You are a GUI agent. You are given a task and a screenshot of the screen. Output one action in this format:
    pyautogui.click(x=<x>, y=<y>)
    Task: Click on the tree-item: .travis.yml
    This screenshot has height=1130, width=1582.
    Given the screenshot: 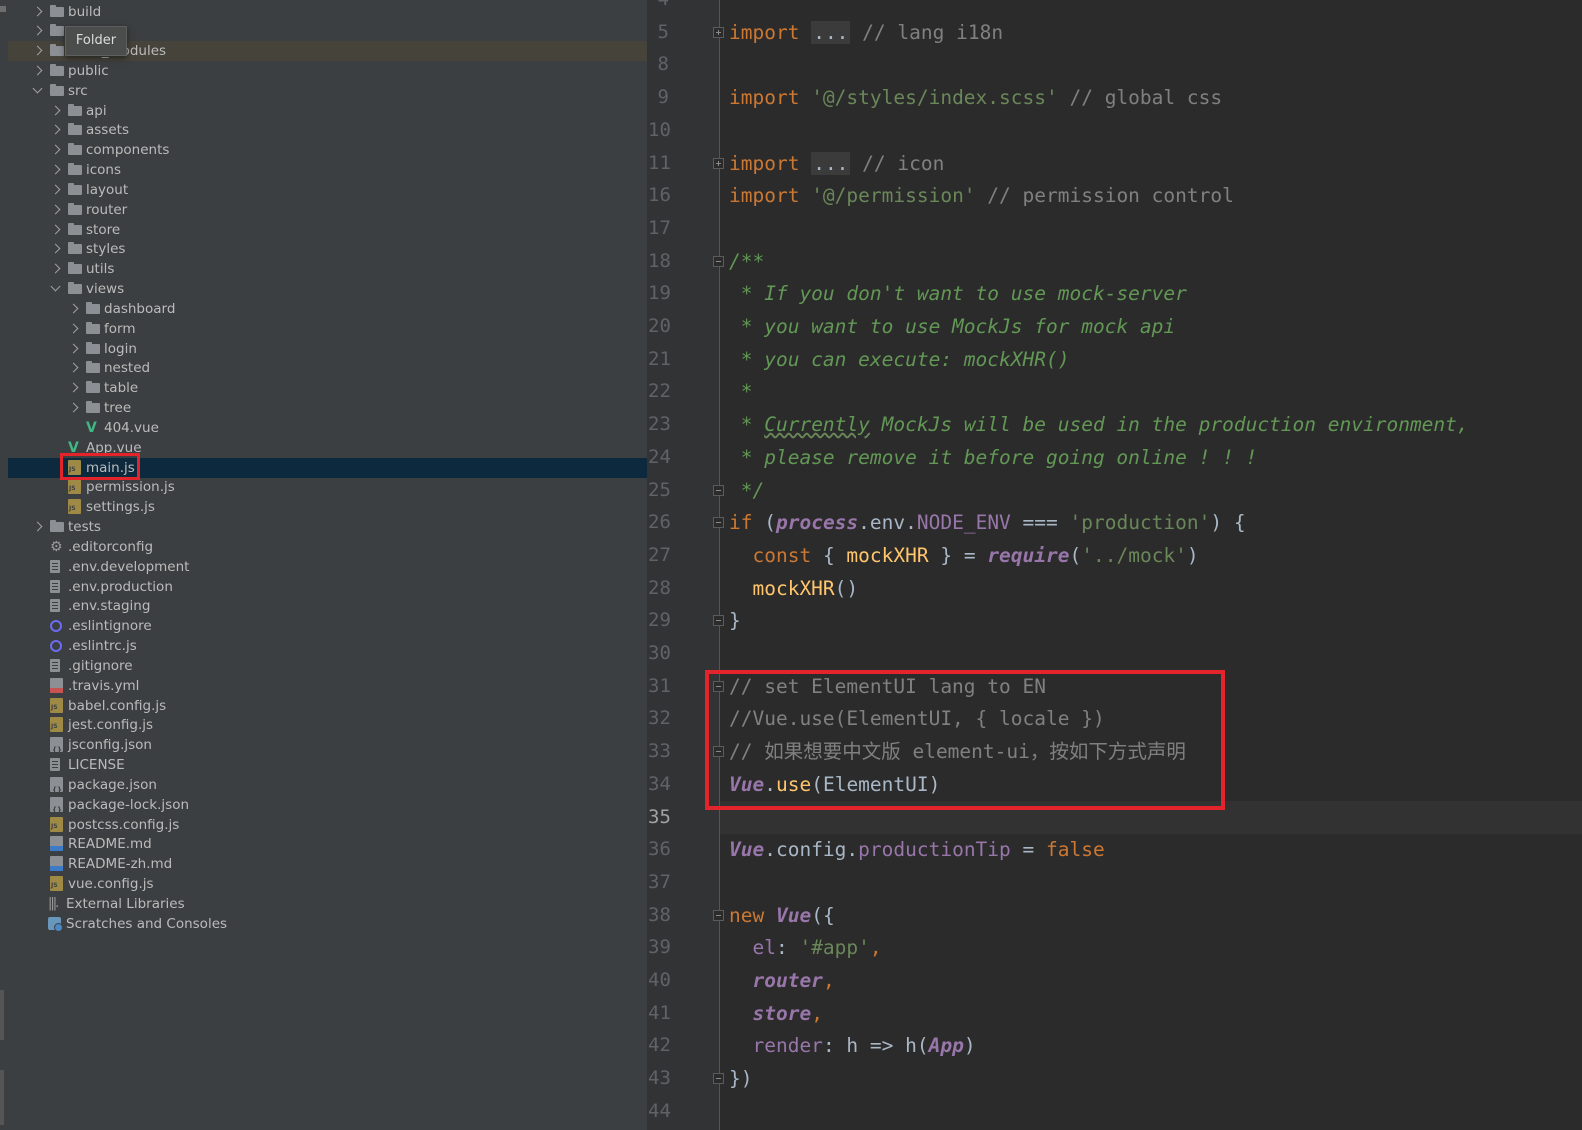 What is the action you would take?
    pyautogui.click(x=327, y=686)
    